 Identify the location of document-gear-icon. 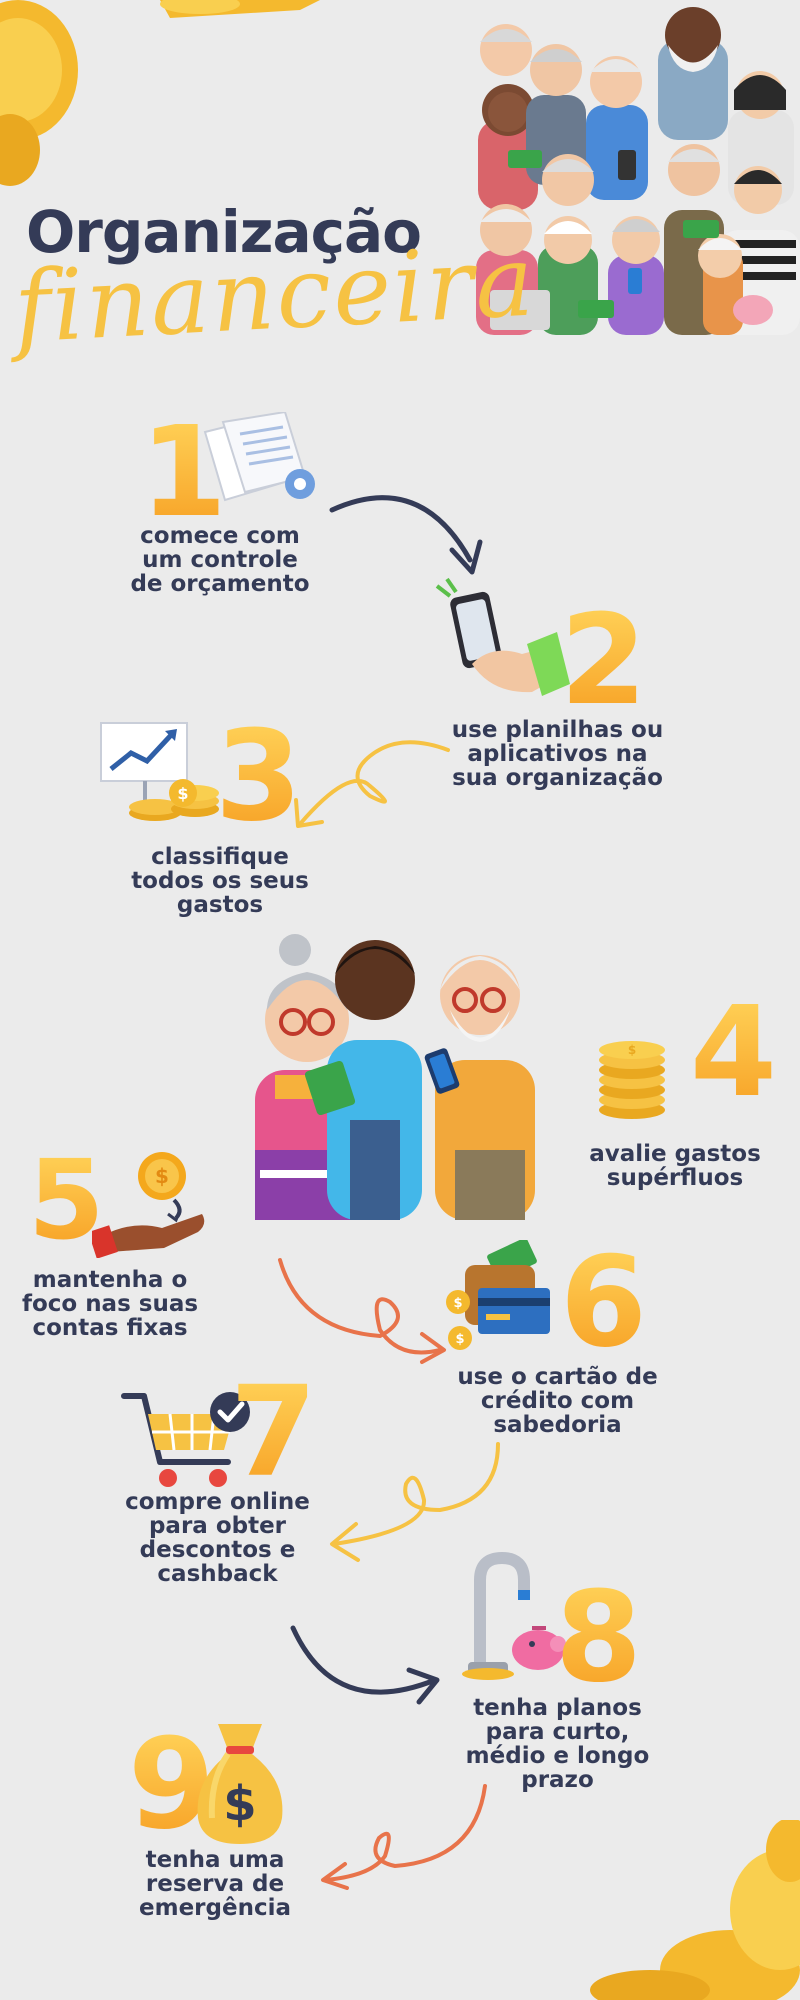
(259, 457).